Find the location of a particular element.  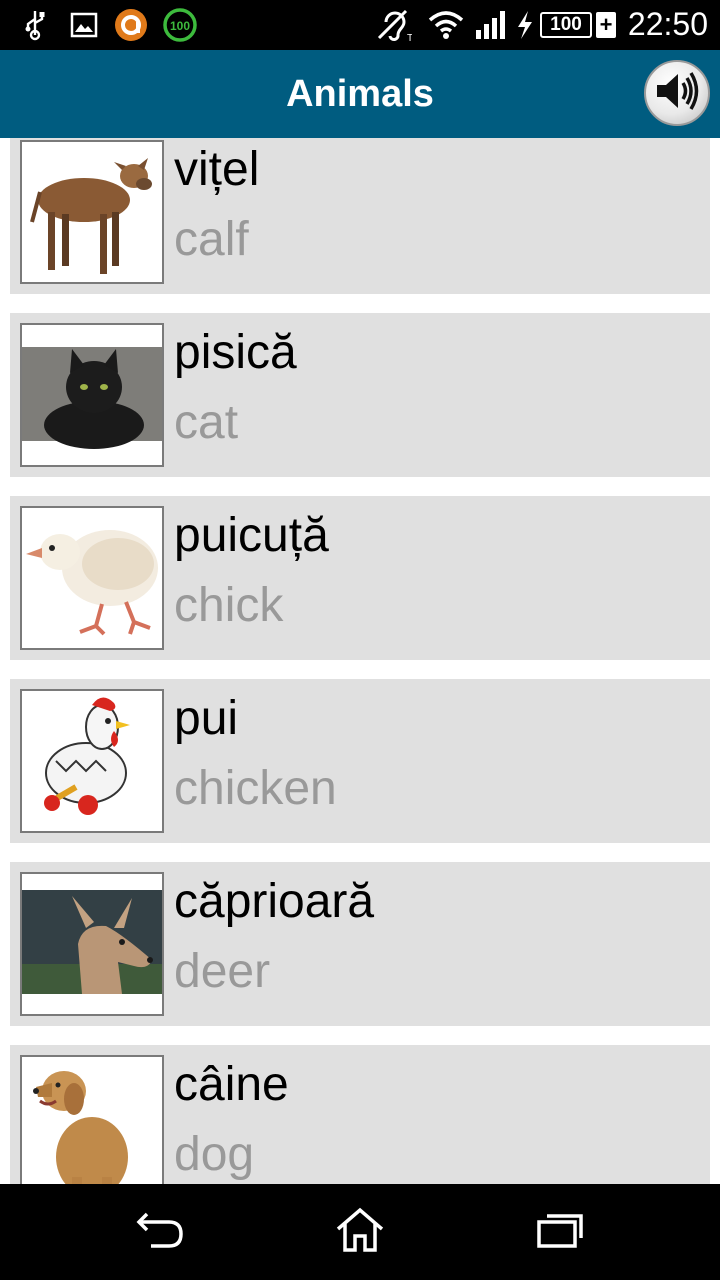

status-bar: 100 T 100 + 22:50 is located at coordinates (360, 25).